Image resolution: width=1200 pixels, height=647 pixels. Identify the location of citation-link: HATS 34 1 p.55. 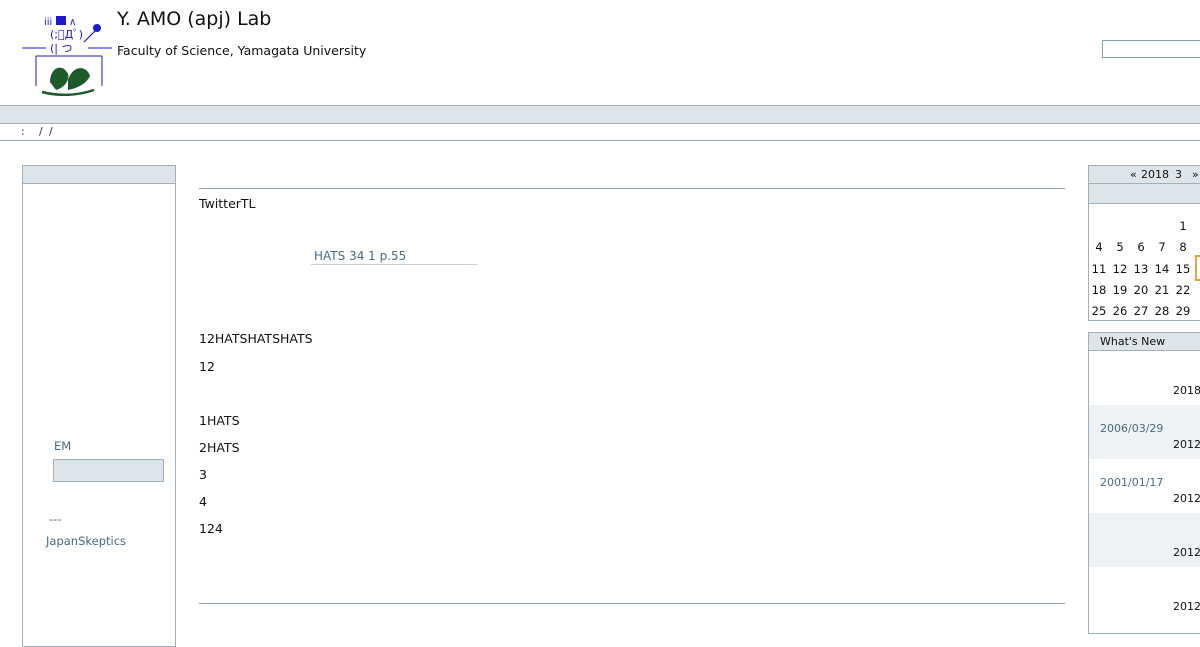
(394, 257).